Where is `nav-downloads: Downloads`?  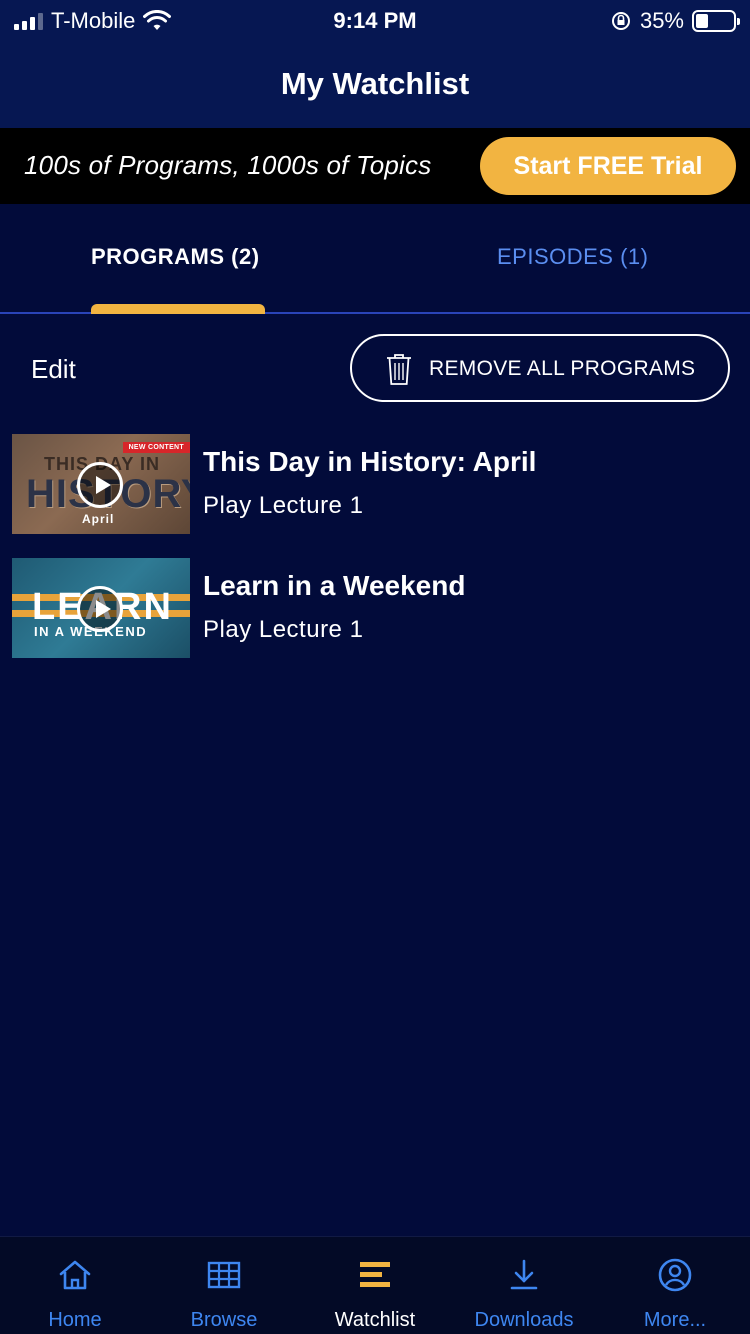
nav-downloads: Downloads is located at coordinates (524, 1285).